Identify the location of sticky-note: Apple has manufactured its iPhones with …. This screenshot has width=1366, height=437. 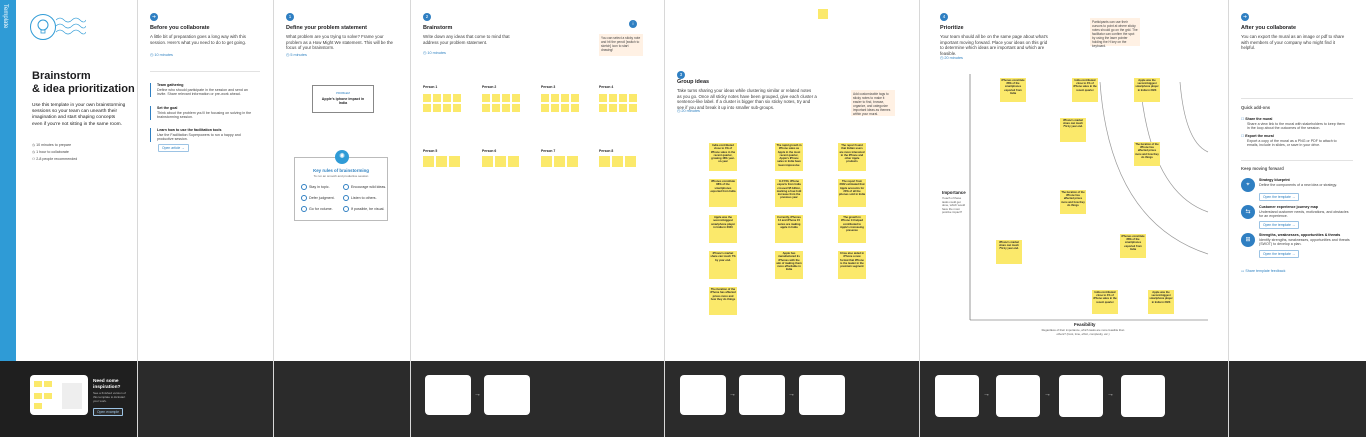
(789, 265).